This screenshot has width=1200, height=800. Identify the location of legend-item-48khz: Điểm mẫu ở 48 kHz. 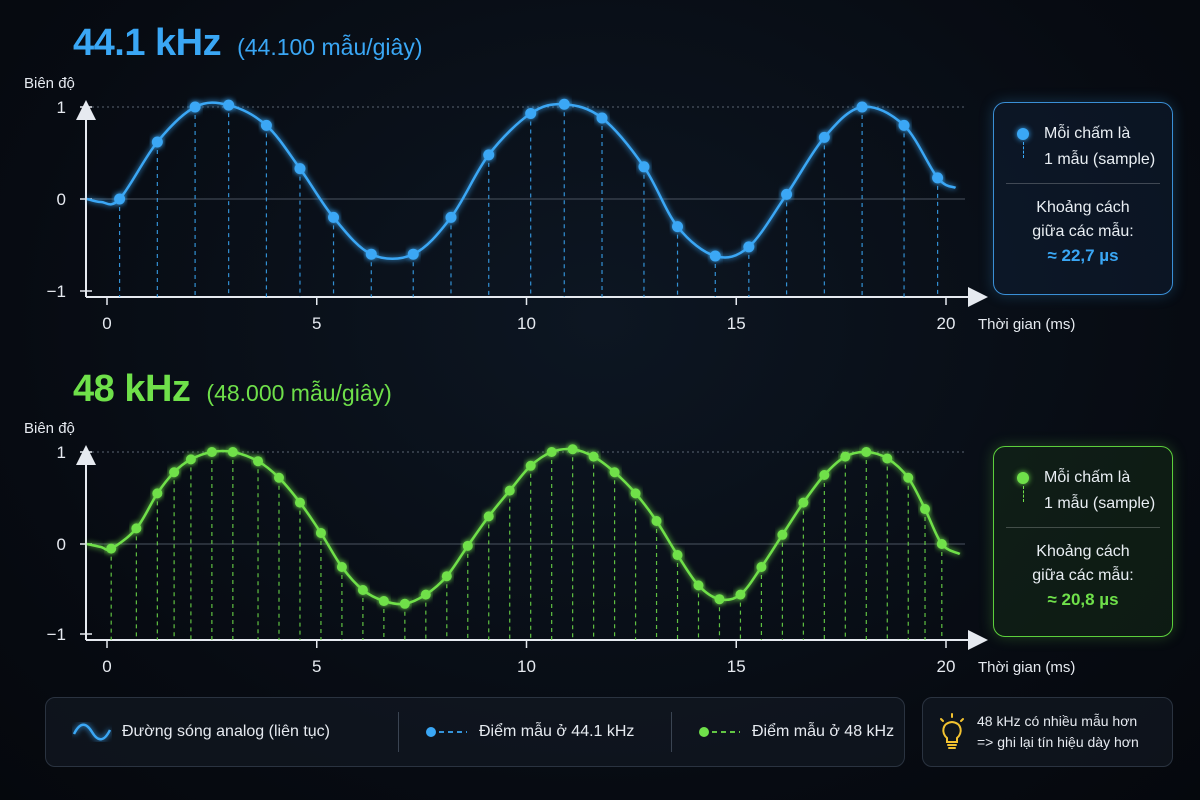
(796, 732).